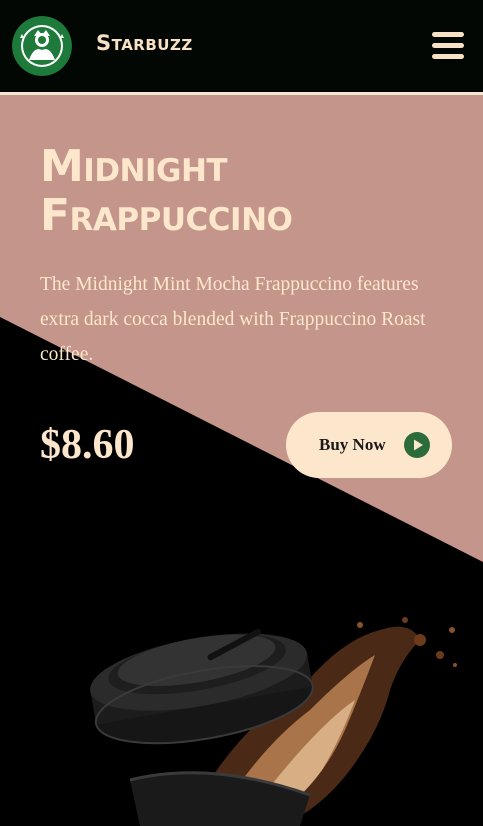  I want to click on product-price: $8.60, so click(87, 445).